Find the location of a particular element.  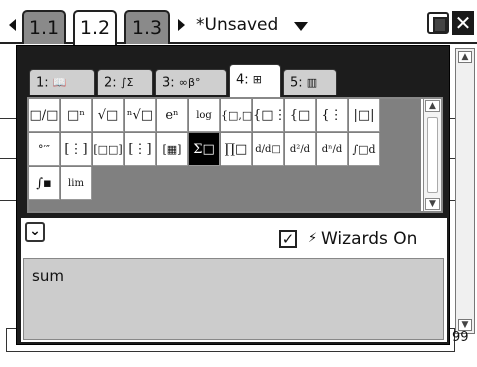

definite-integral-template-icon: ∫□d is located at coordinates (364, 149).